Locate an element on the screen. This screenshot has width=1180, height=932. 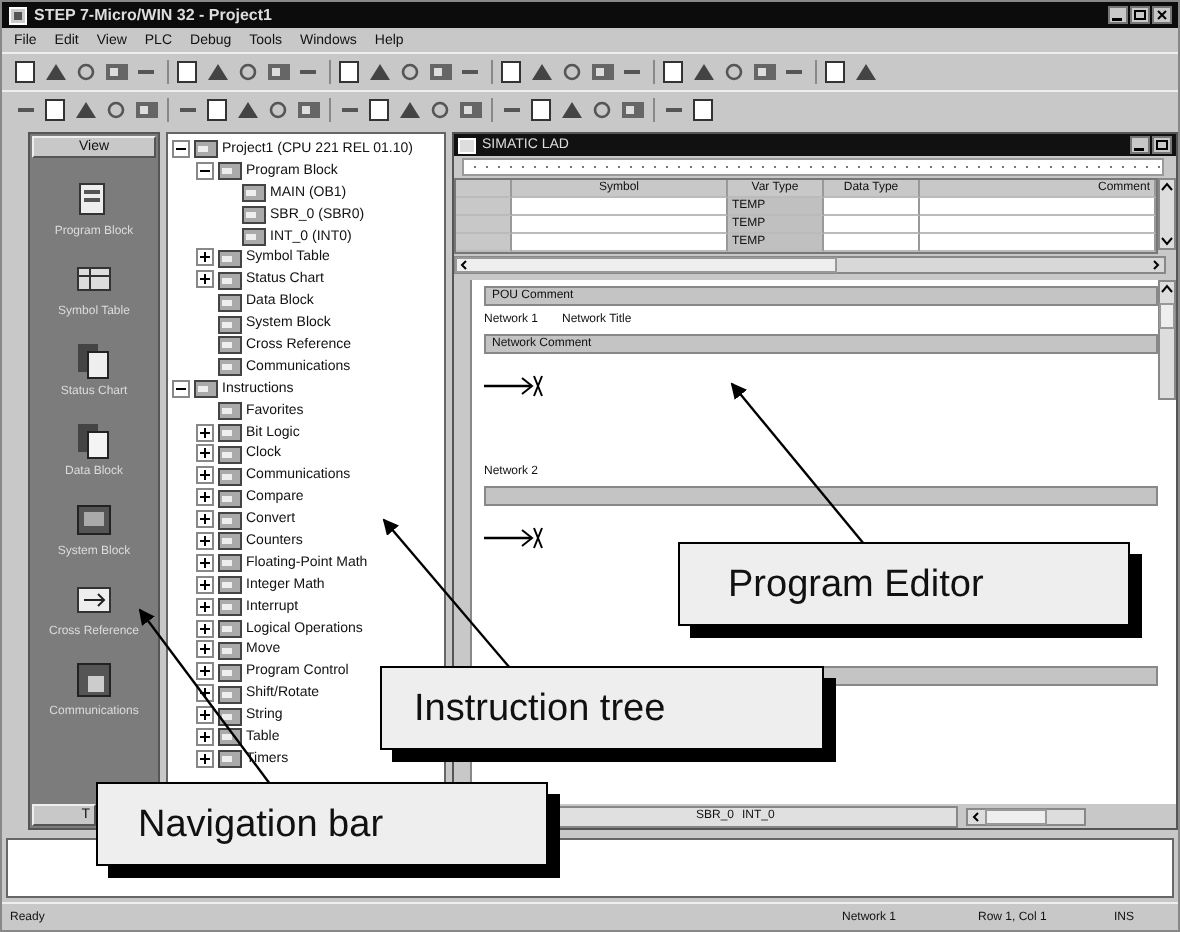
window-icon is located at coordinates (467, 145).